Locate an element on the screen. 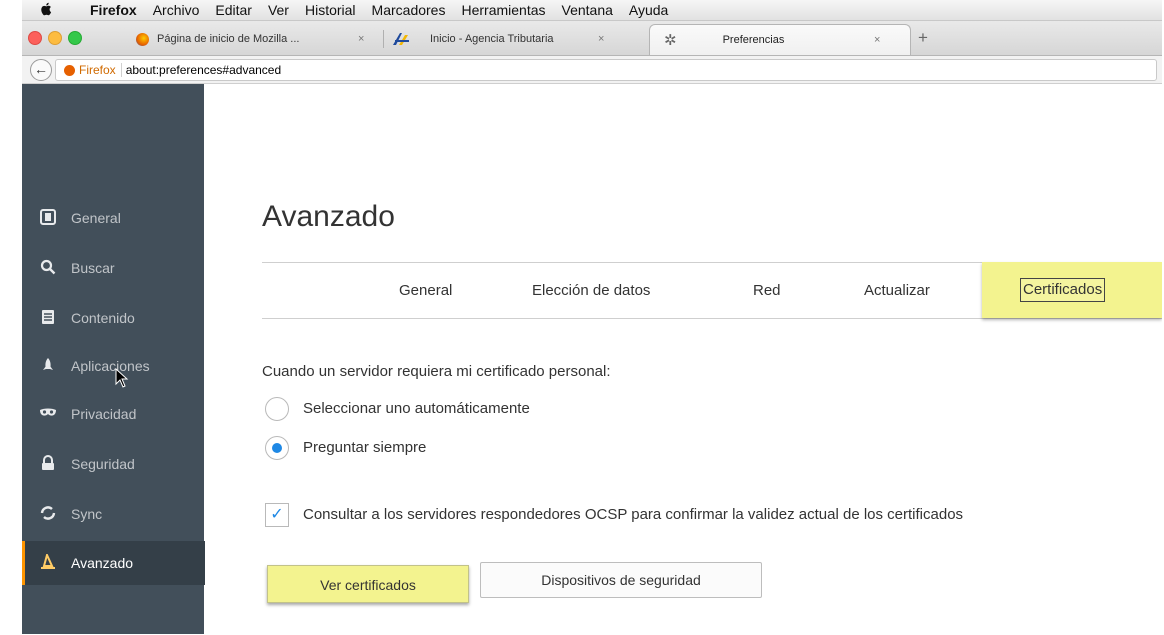 The image size is (1164, 635). tab-red: Red is located at coordinates (767, 290).